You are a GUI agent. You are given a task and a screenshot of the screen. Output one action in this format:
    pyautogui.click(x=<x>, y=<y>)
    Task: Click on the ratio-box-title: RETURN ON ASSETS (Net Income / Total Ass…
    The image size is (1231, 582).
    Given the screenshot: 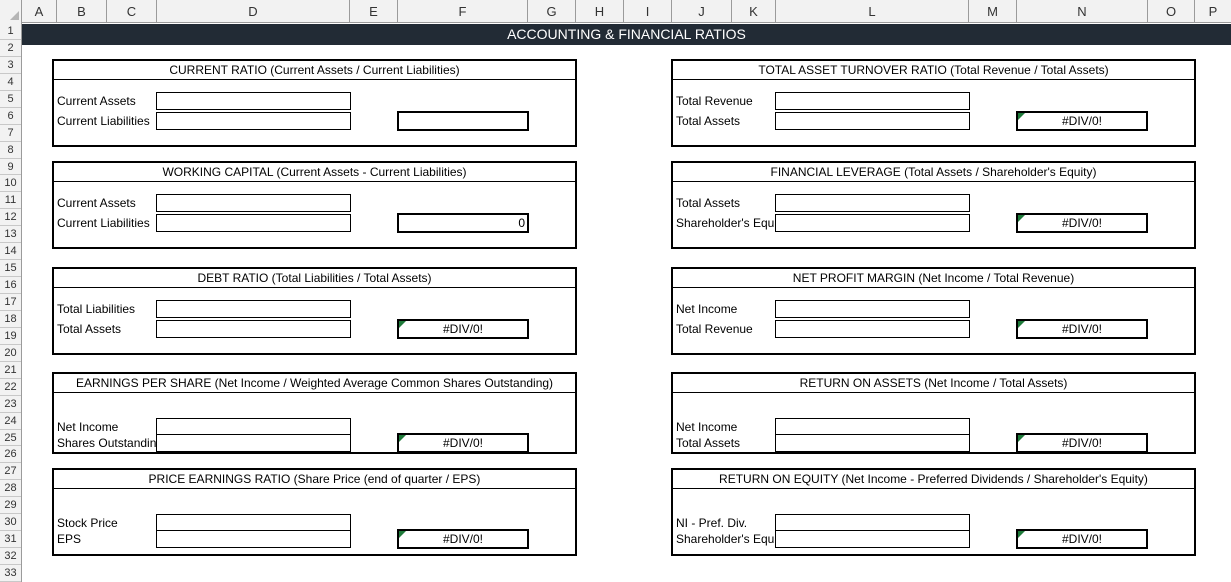 What is the action you would take?
    pyautogui.click(x=933, y=383)
    